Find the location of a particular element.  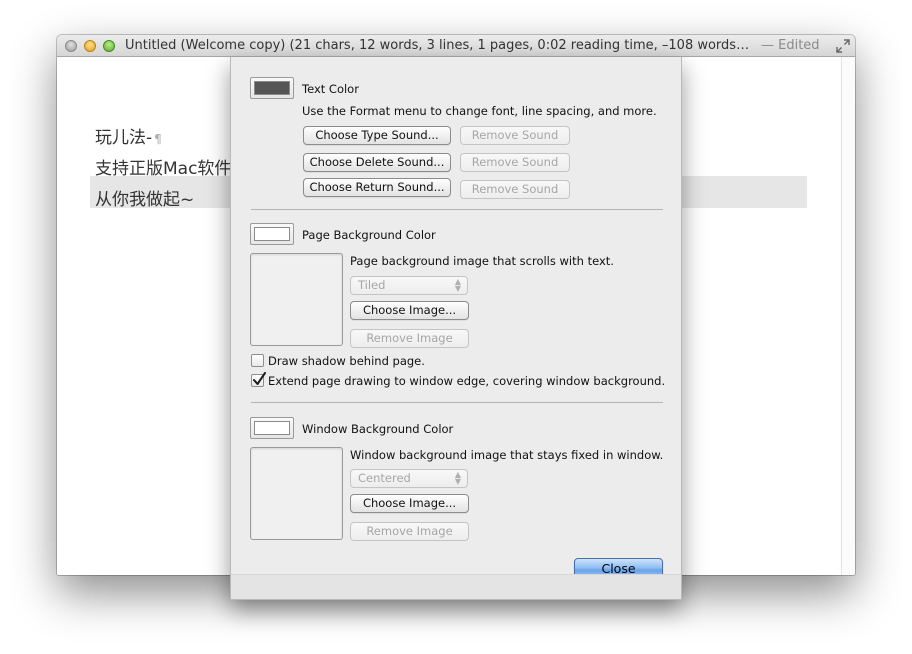

window-background-mode-value: Centered is located at coordinates (384, 478).